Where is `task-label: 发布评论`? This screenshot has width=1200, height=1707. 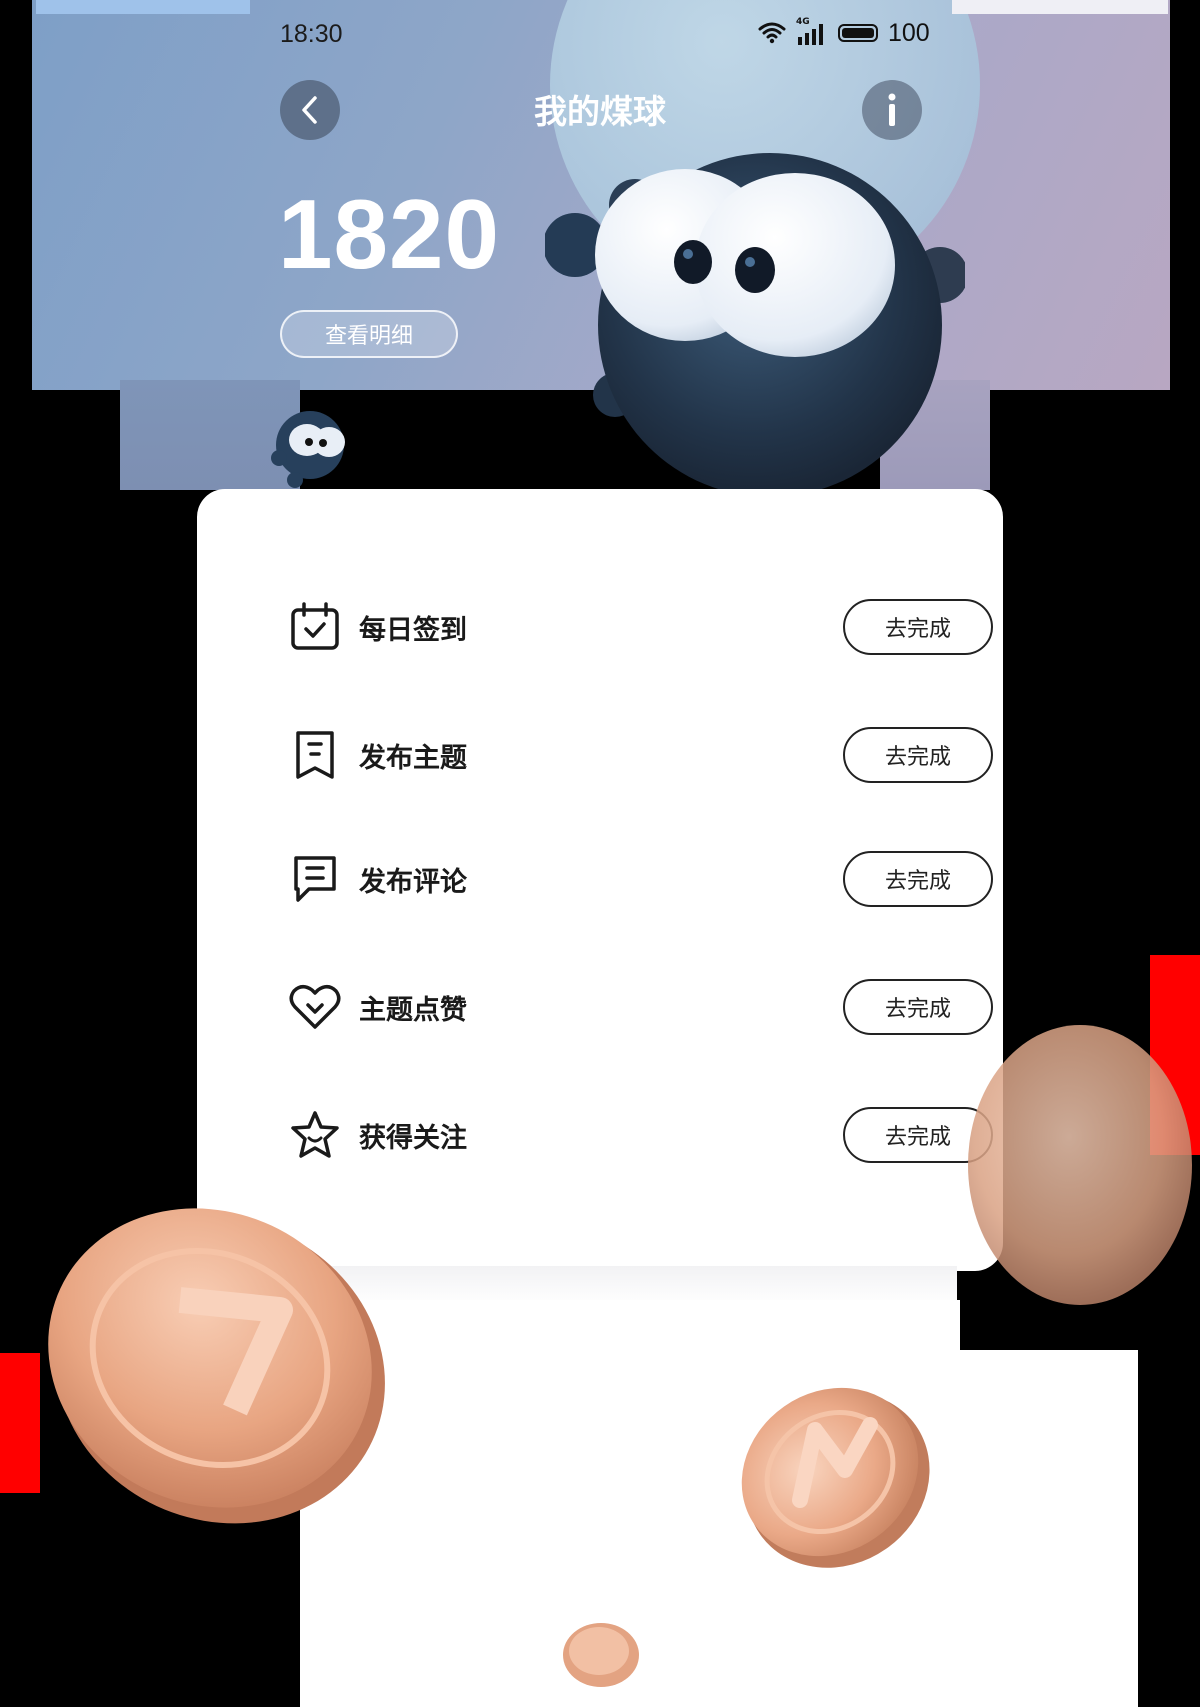 task-label: 发布评论 is located at coordinates (413, 882).